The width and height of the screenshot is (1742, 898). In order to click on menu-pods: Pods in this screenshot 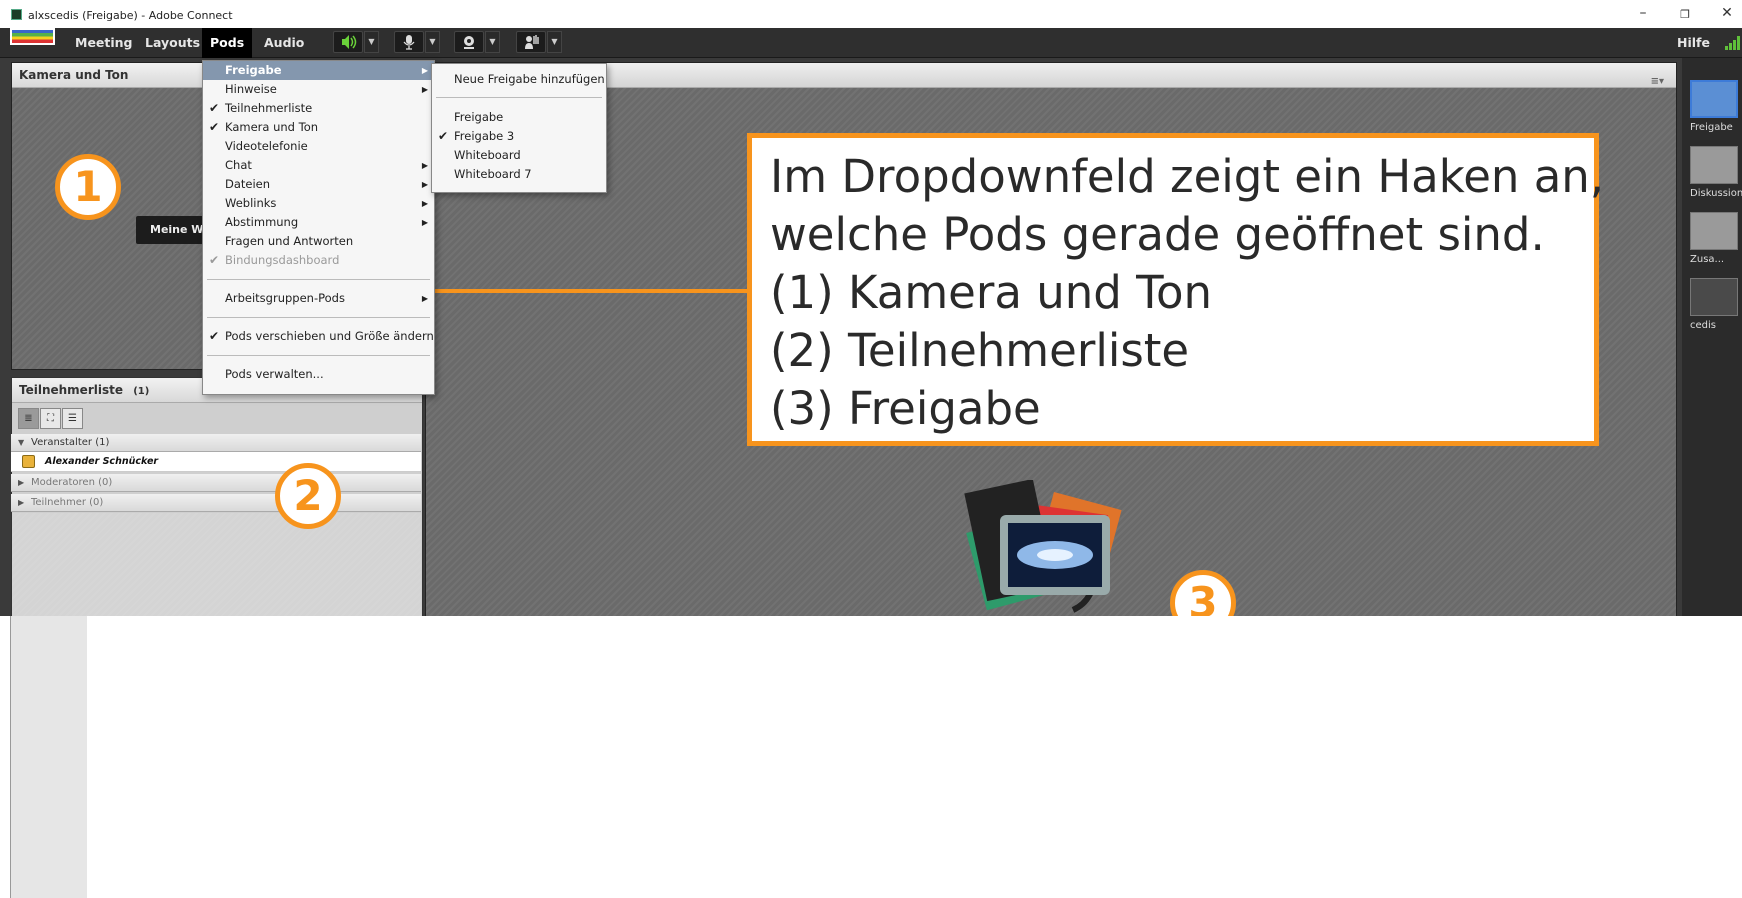, I will do `click(227, 43)`.